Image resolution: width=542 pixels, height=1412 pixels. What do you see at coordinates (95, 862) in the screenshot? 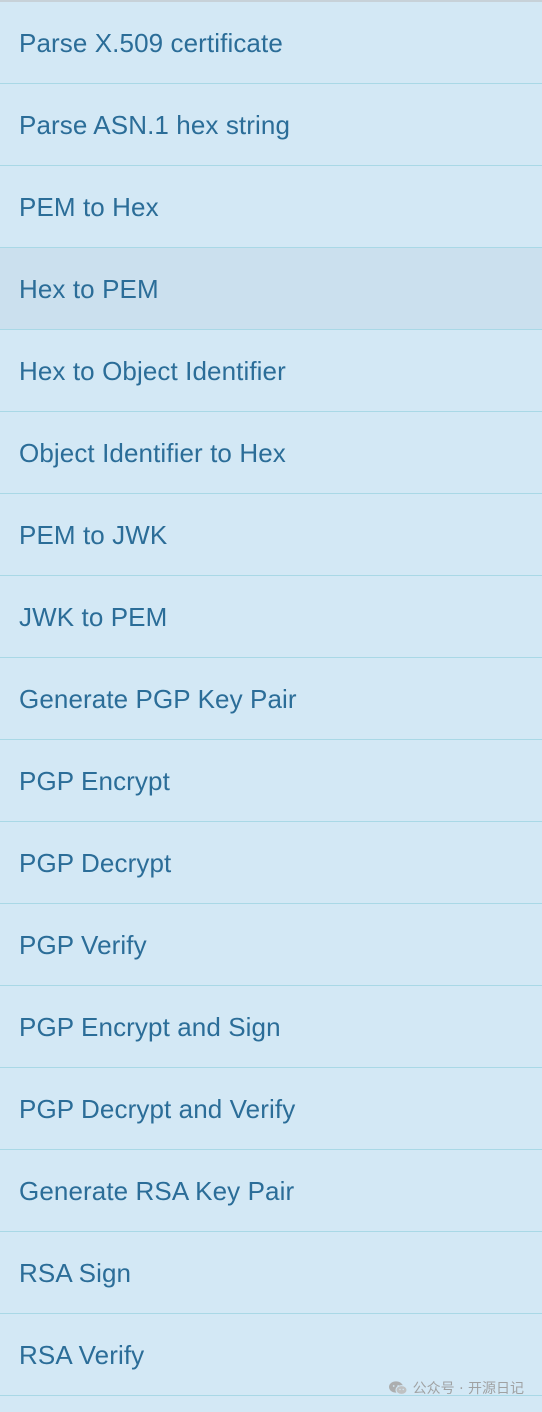
I see `operation-label: PGP Decrypt` at bounding box center [95, 862].